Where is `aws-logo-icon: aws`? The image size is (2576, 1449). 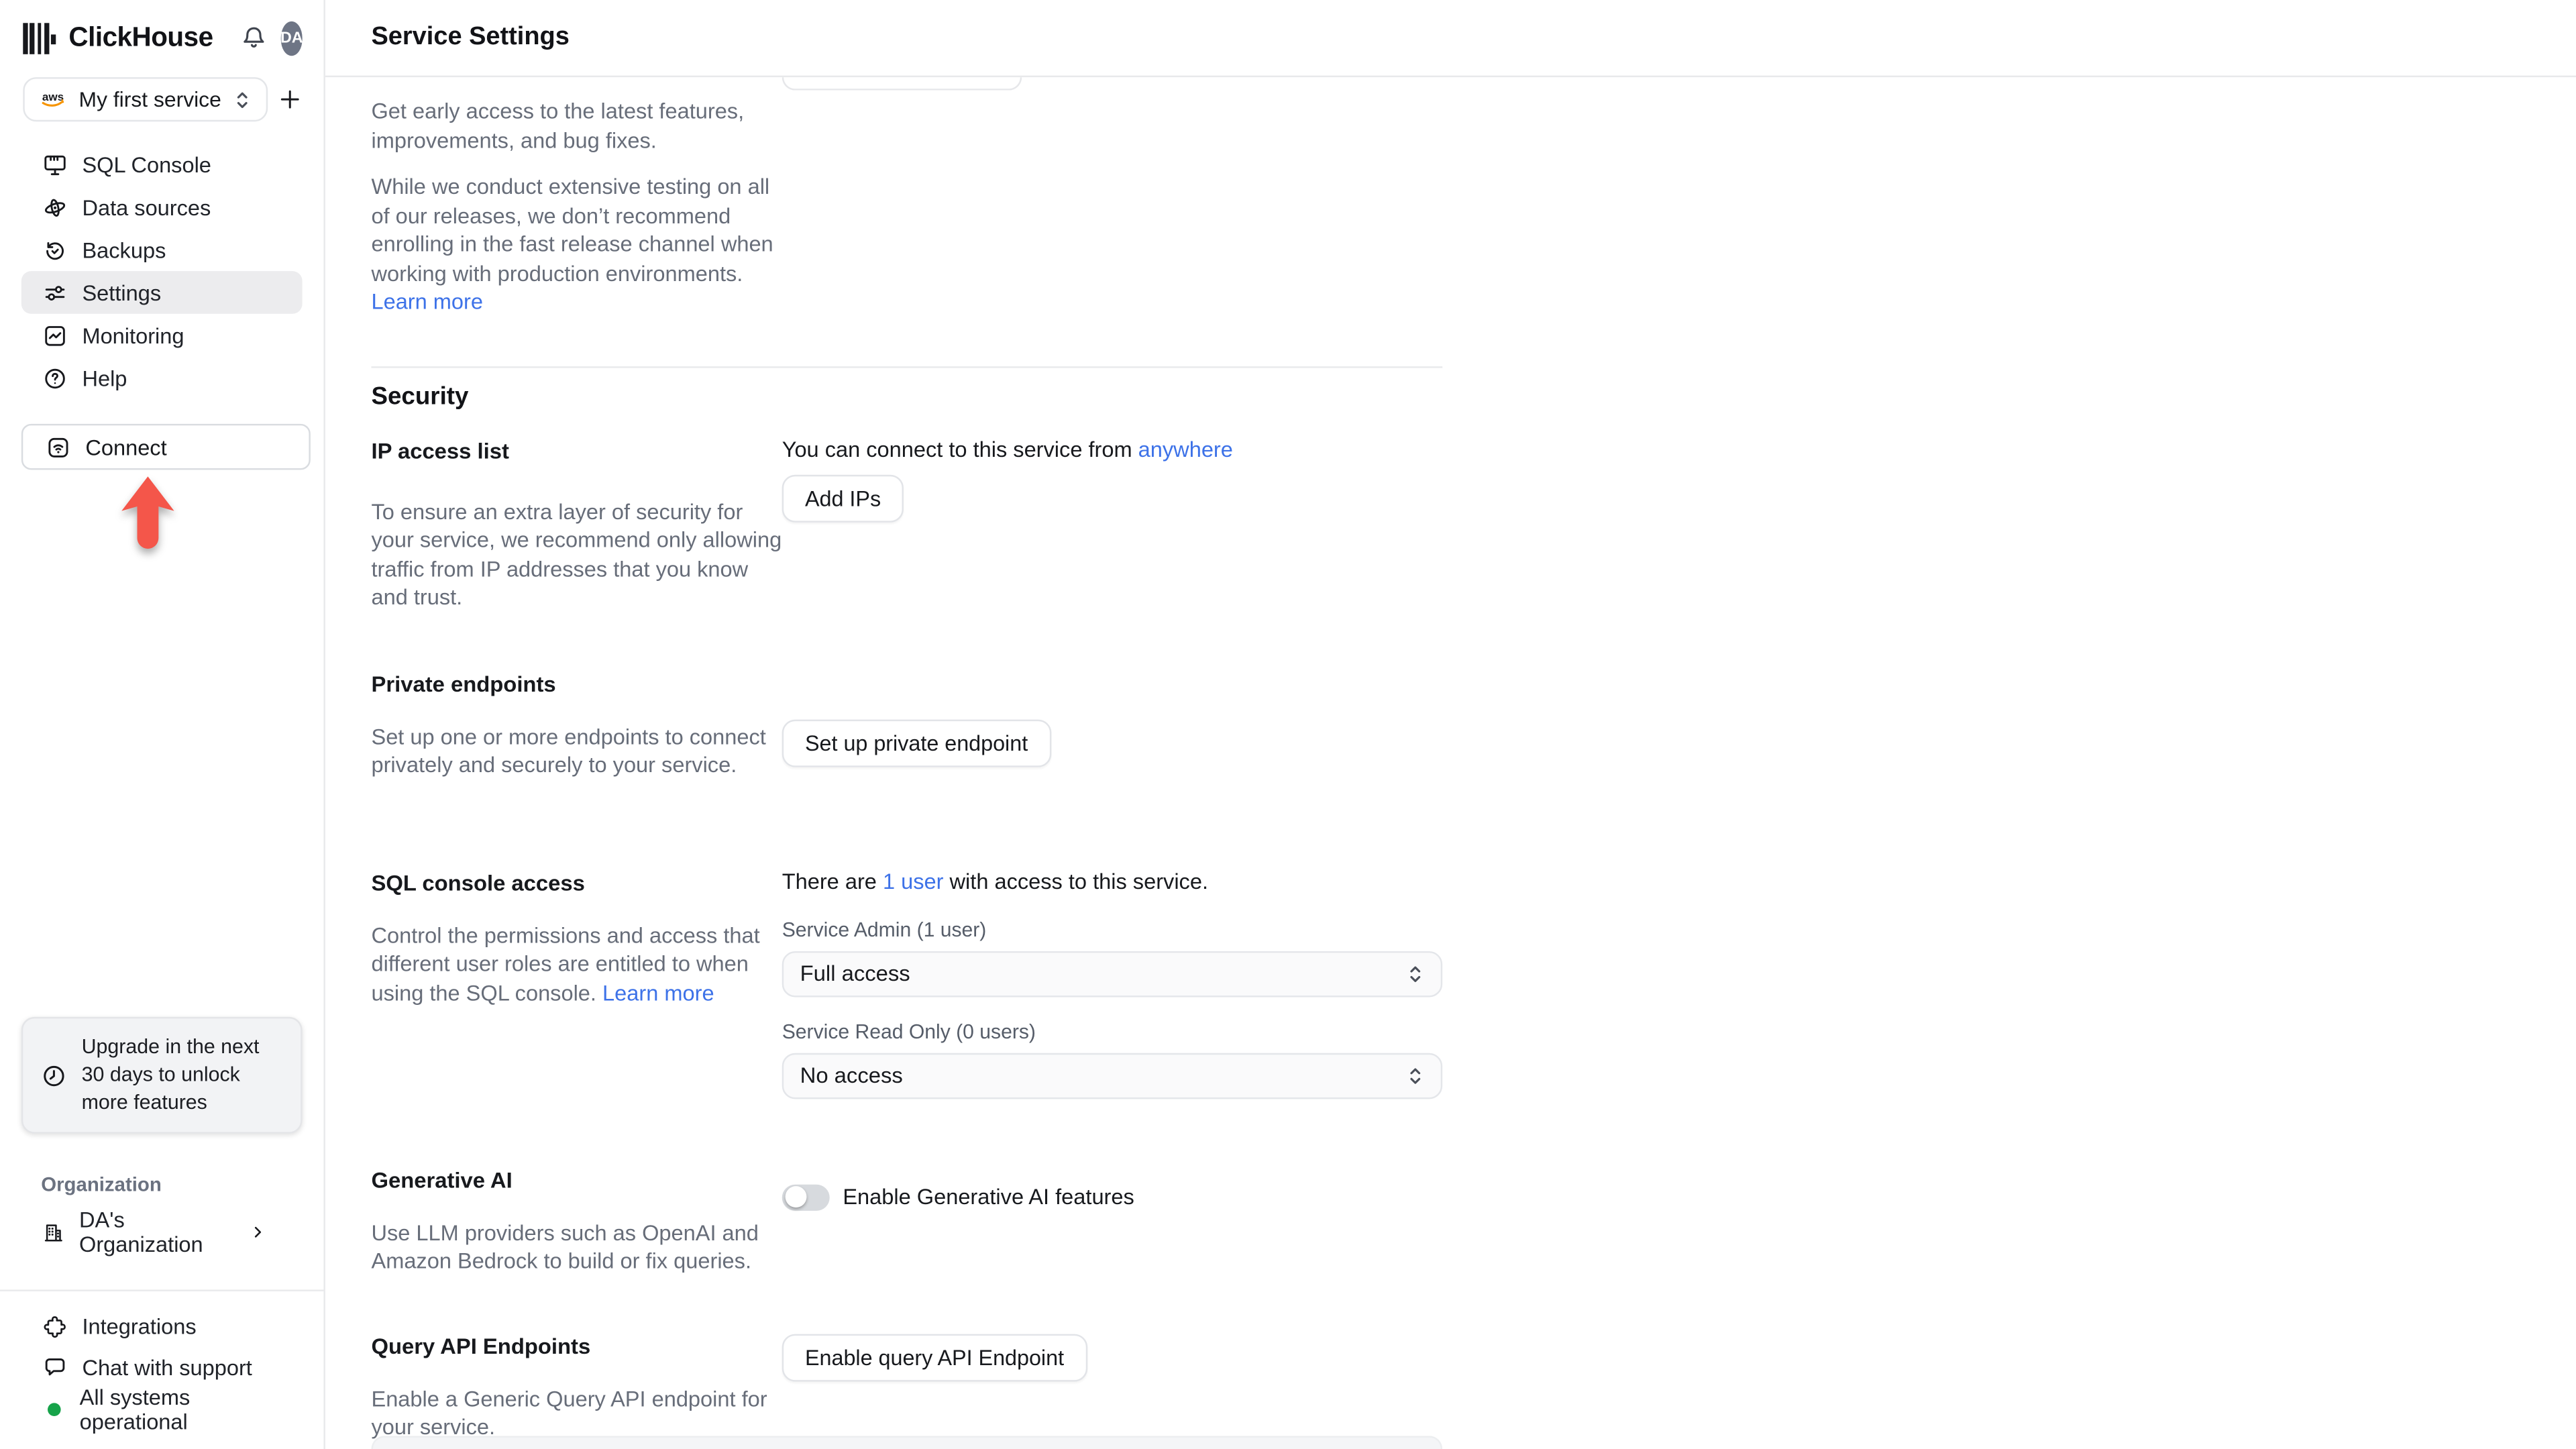
aws-logo-icon: aws is located at coordinates (53, 99).